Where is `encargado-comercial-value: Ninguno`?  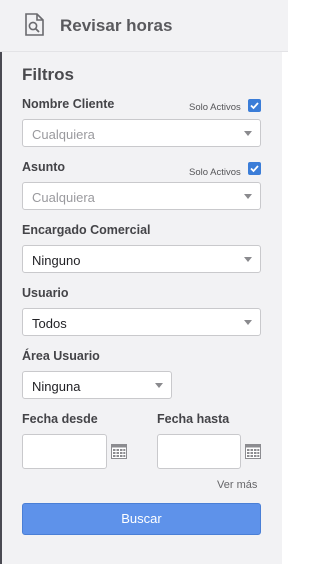 encargado-comercial-value: Ninguno is located at coordinates (56, 260).